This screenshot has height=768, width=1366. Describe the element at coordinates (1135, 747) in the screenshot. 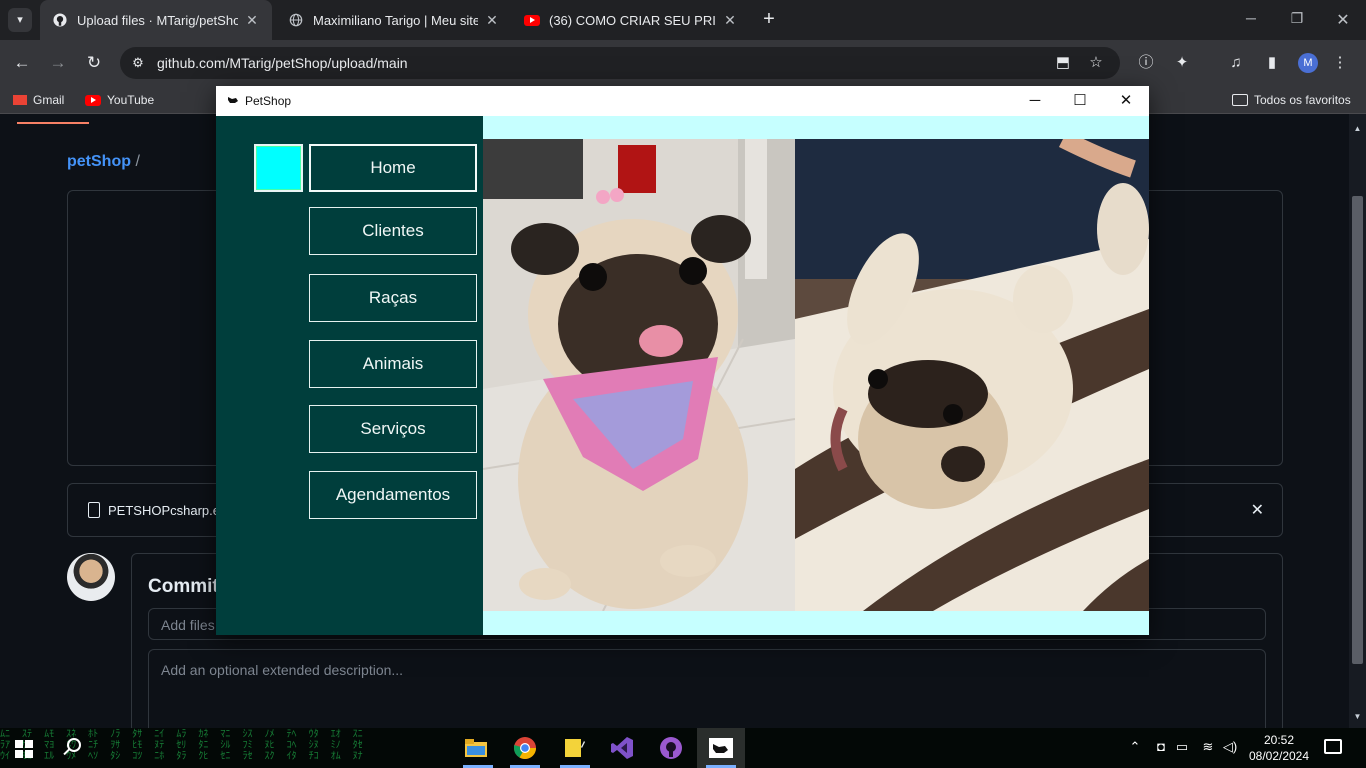

I see `hidden-icons-chevron-icon: ⌃` at that location.